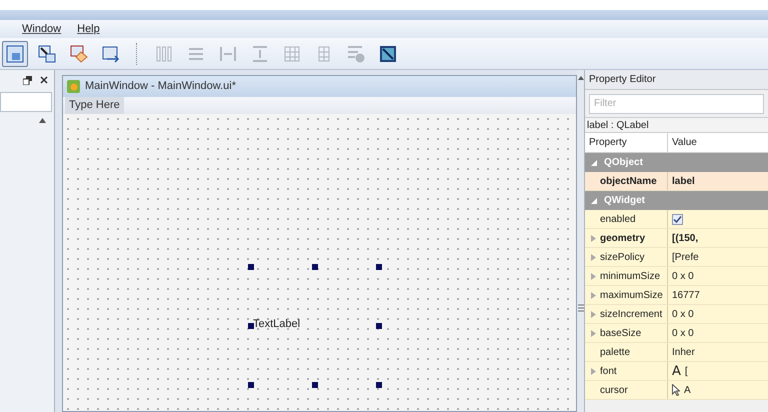 The height and width of the screenshot is (412, 768). I want to click on property-row: font A [, so click(676, 371).